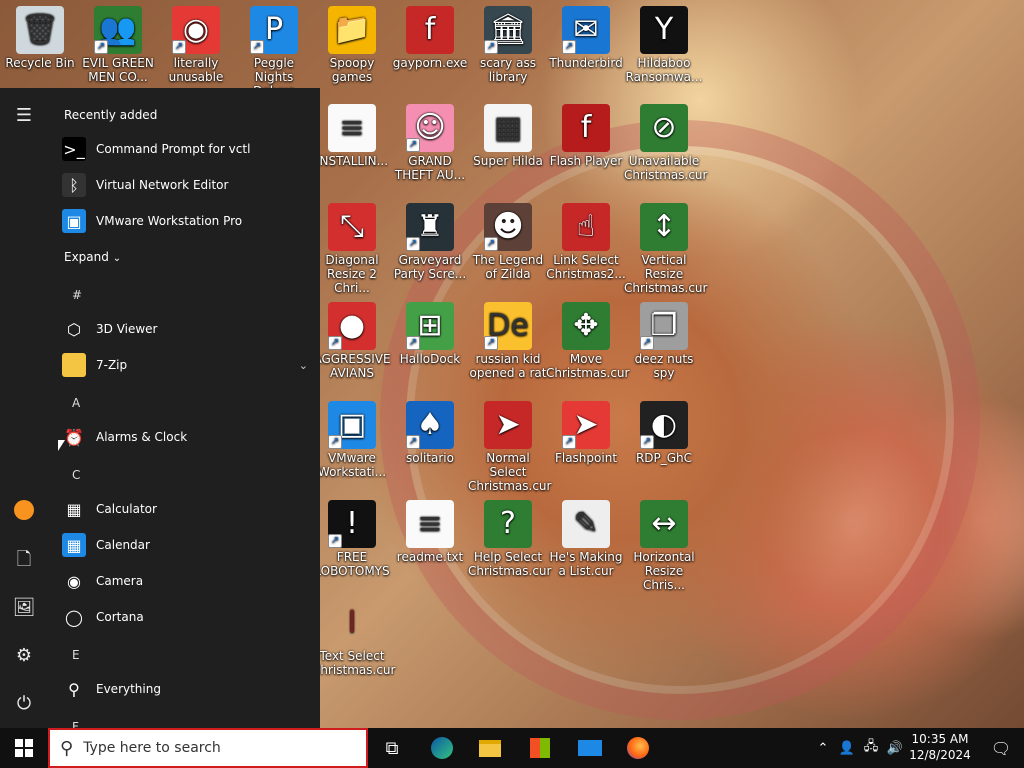  I want to click on desktop-icon: I Text Select Christmas.cur, so click(353, 638).